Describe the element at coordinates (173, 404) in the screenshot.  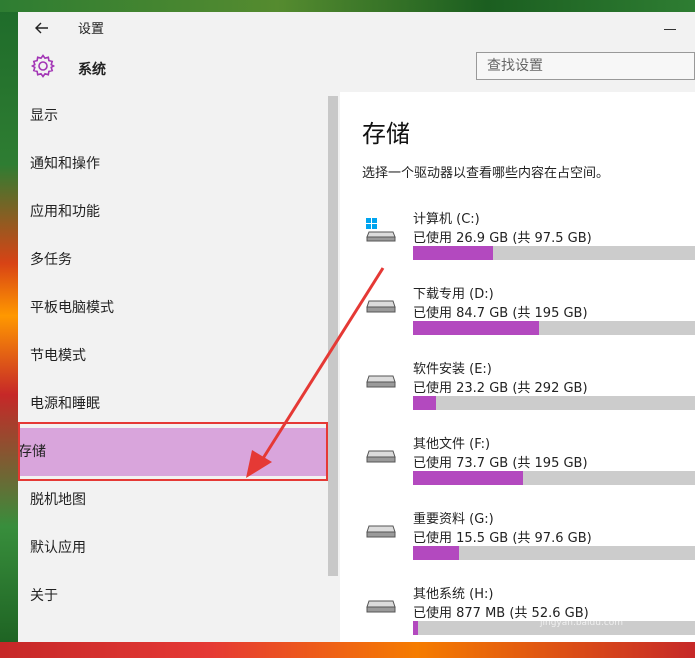
I see `sidebar-item-power-sleep: 电源和睡眠` at that location.